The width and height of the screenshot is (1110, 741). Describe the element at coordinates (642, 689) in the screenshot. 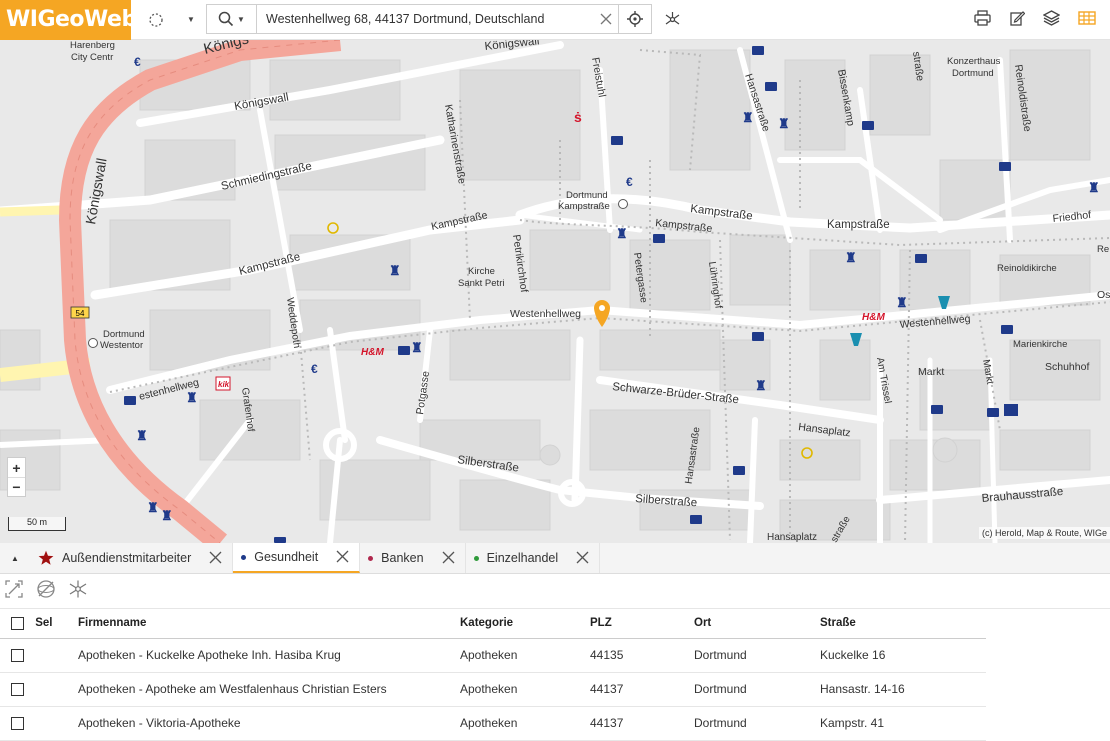

I see `cell-plz: 44137` at that location.